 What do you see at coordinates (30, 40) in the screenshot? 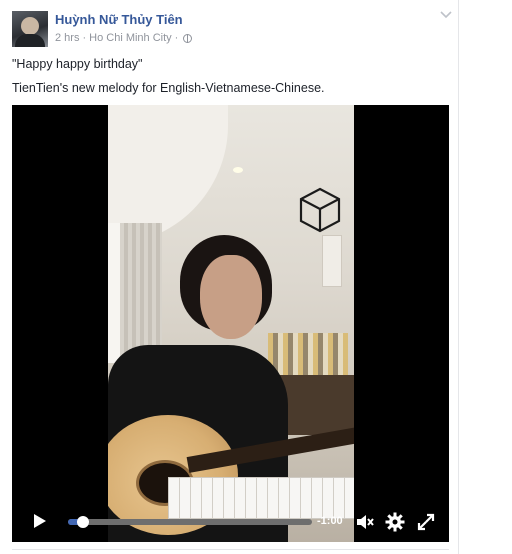
I see `avatar-body` at bounding box center [30, 40].